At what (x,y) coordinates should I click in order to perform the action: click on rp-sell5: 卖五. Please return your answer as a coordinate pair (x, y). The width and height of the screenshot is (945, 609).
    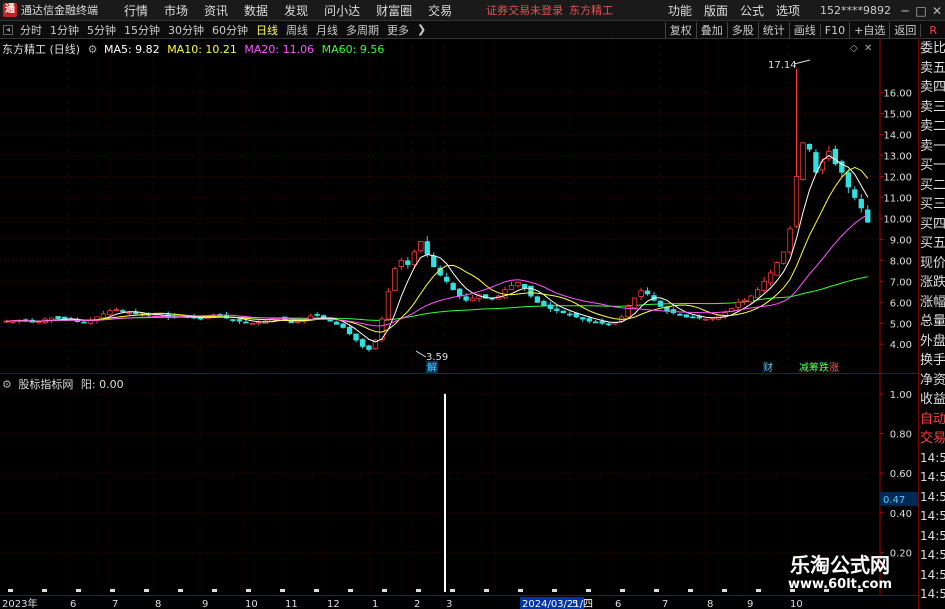
    Looking at the image, I should click on (932, 69).